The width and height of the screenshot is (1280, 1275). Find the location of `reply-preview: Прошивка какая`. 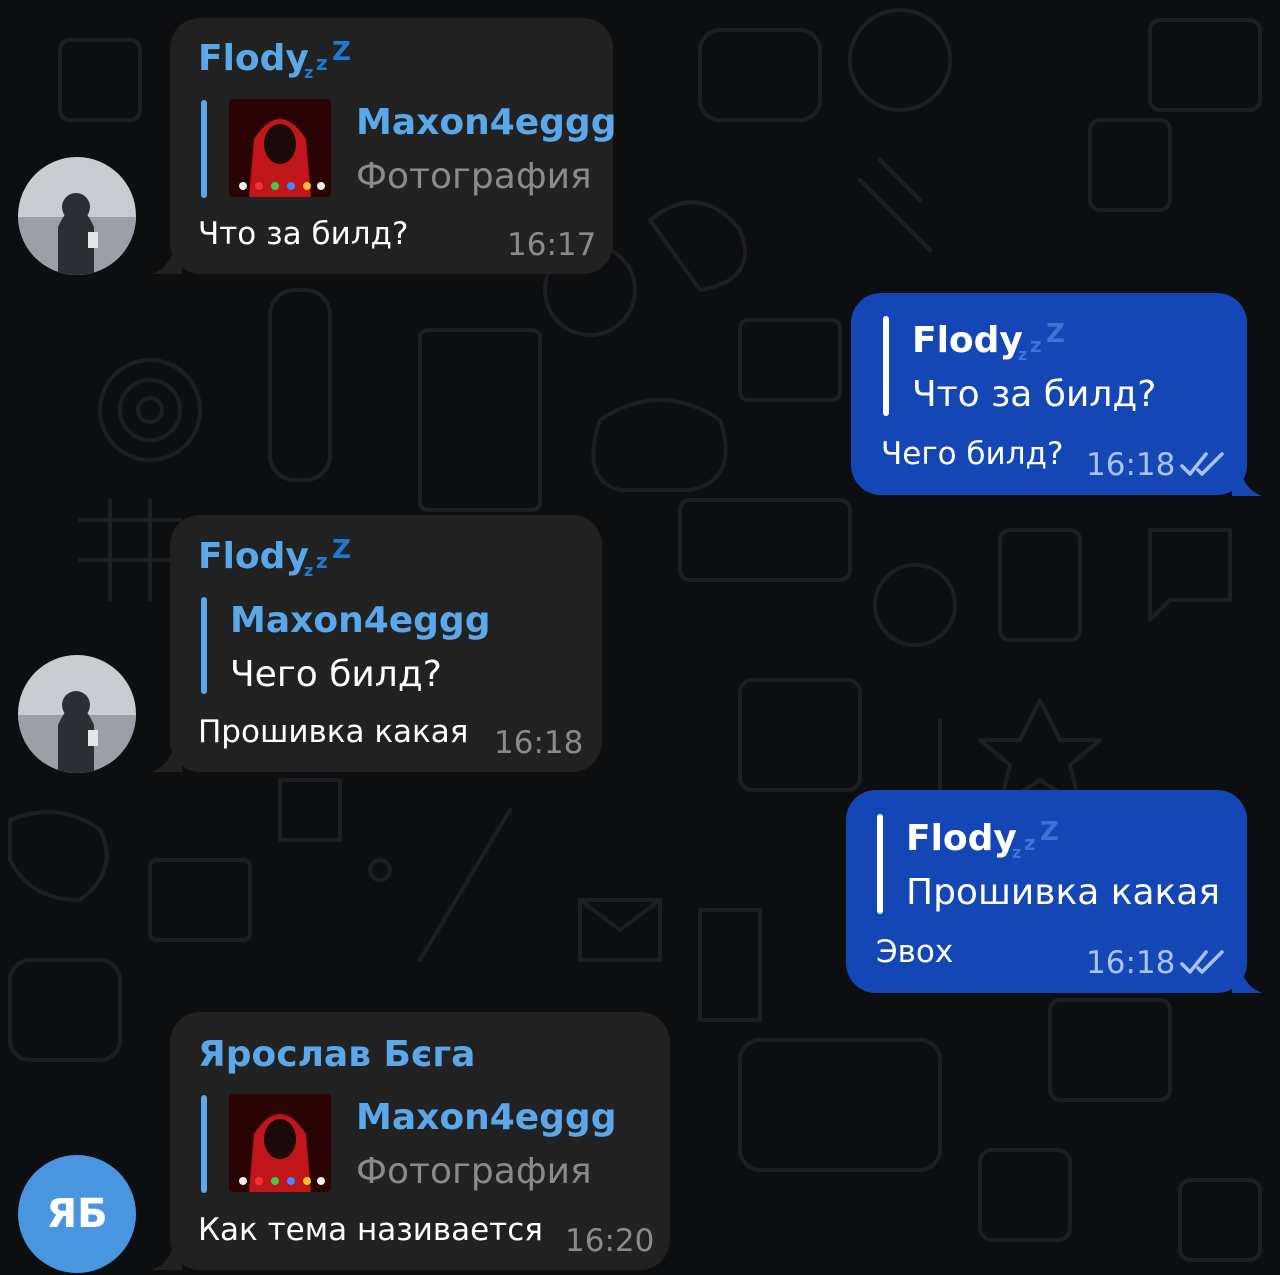

reply-preview: Прошивка какая is located at coordinates (1063, 892).